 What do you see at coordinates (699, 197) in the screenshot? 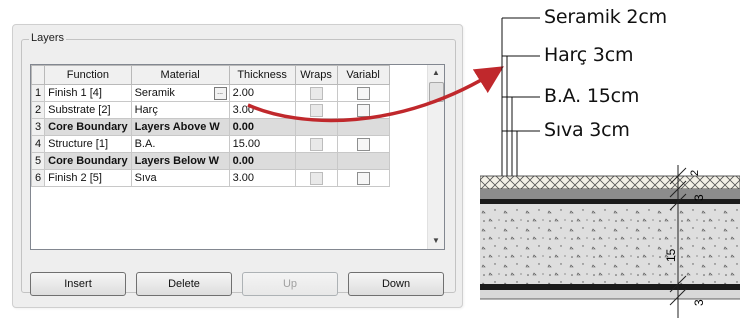
I see `dimension-value-harc: 3` at bounding box center [699, 197].